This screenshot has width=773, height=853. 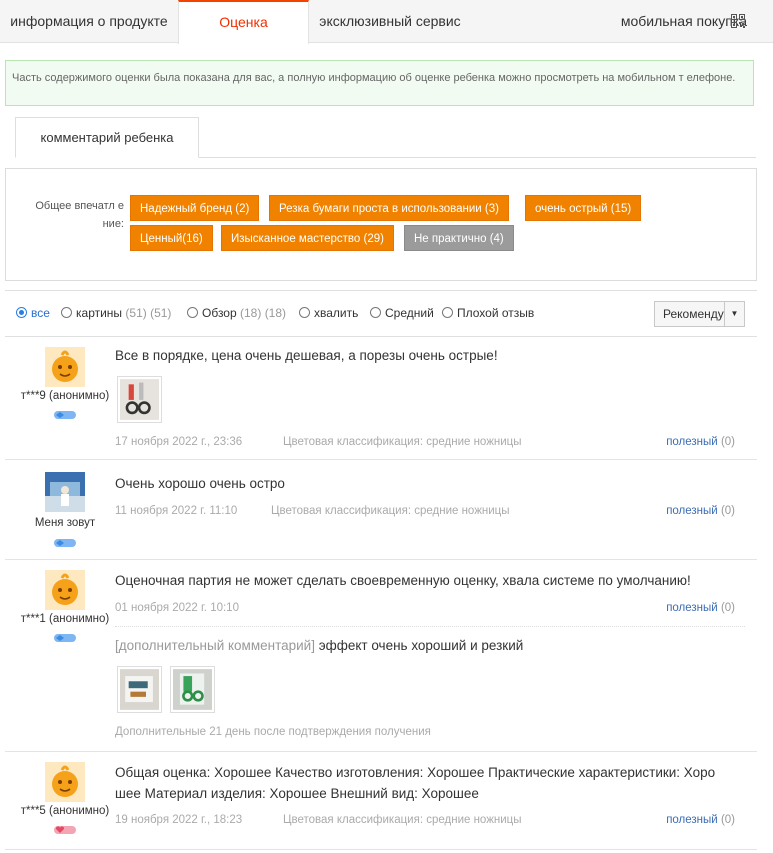 I want to click on filter-pictures: картины (51) (51), so click(x=116, y=313).